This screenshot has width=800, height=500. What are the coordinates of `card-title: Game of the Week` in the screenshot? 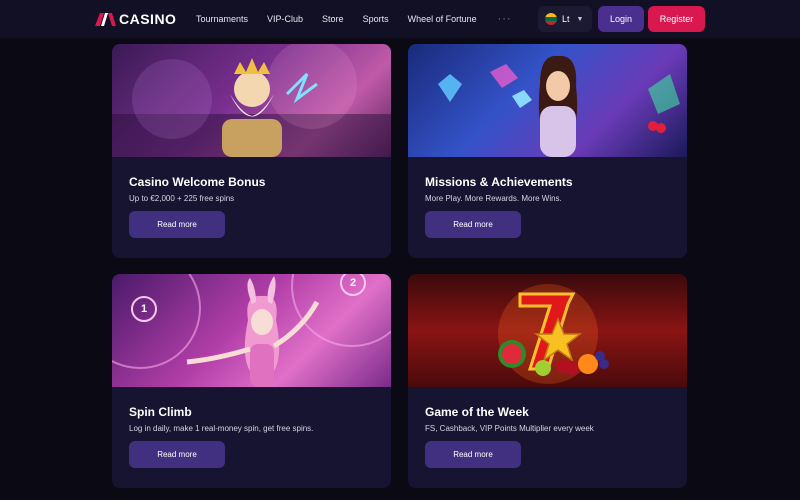 It's located at (477, 412).